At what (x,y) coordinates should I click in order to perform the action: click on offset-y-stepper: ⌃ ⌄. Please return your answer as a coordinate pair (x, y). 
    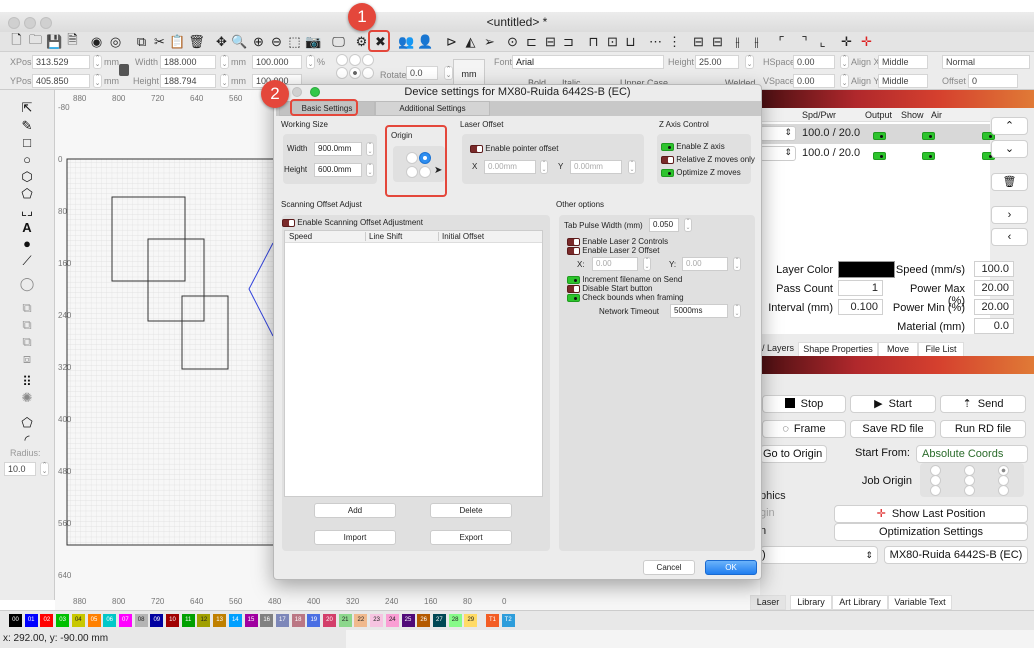
    Looking at the image, I should click on (632, 167).